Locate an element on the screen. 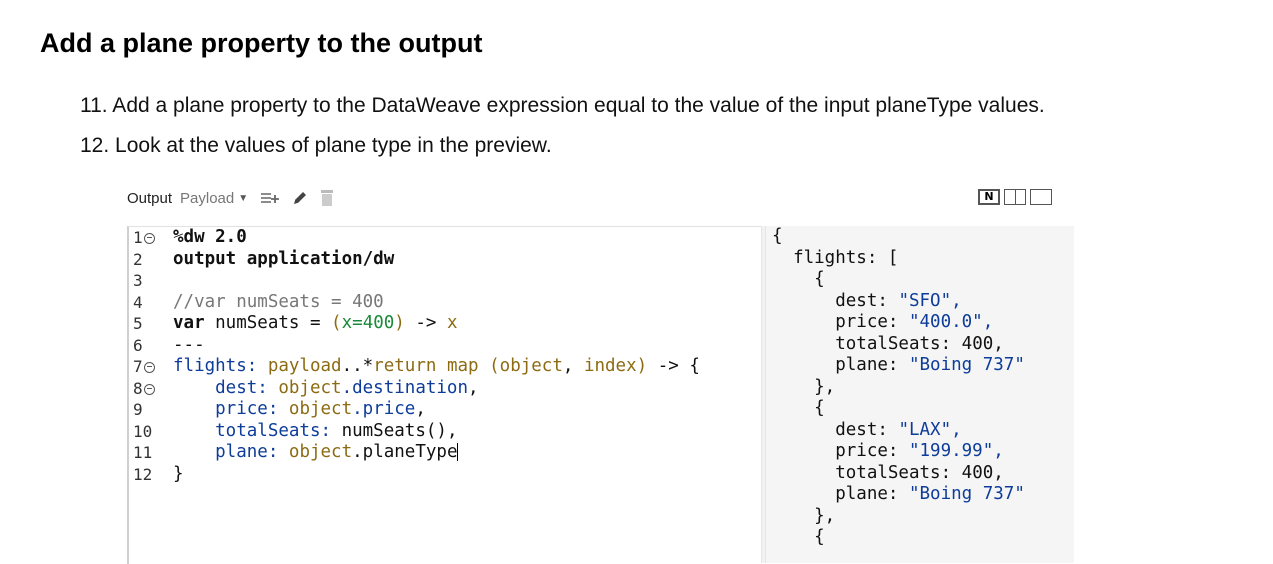 The width and height of the screenshot is (1273, 564). add-mapping-icon is located at coordinates (270, 198).